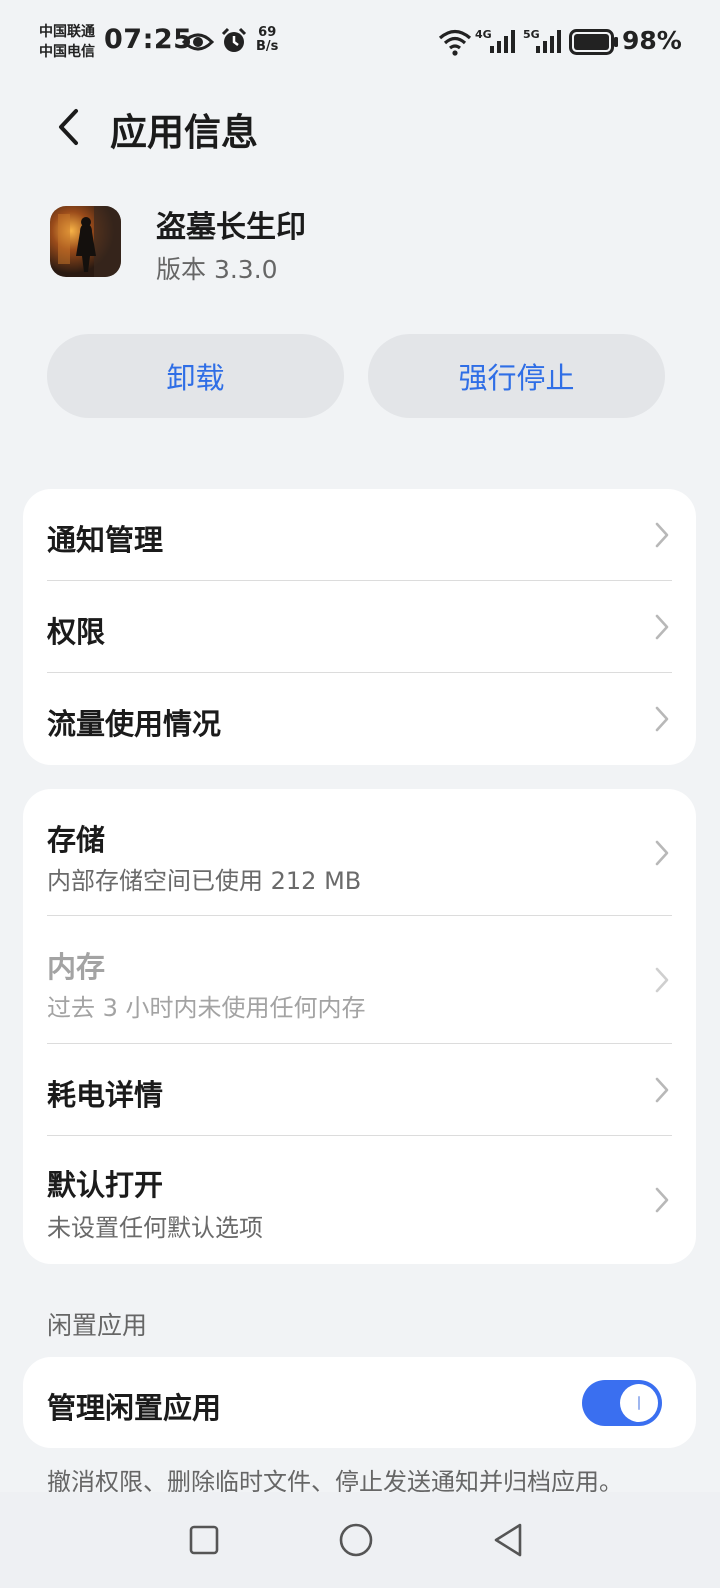 The width and height of the screenshot is (720, 1588). I want to click on carrier-1: 中国联通, so click(67, 32).